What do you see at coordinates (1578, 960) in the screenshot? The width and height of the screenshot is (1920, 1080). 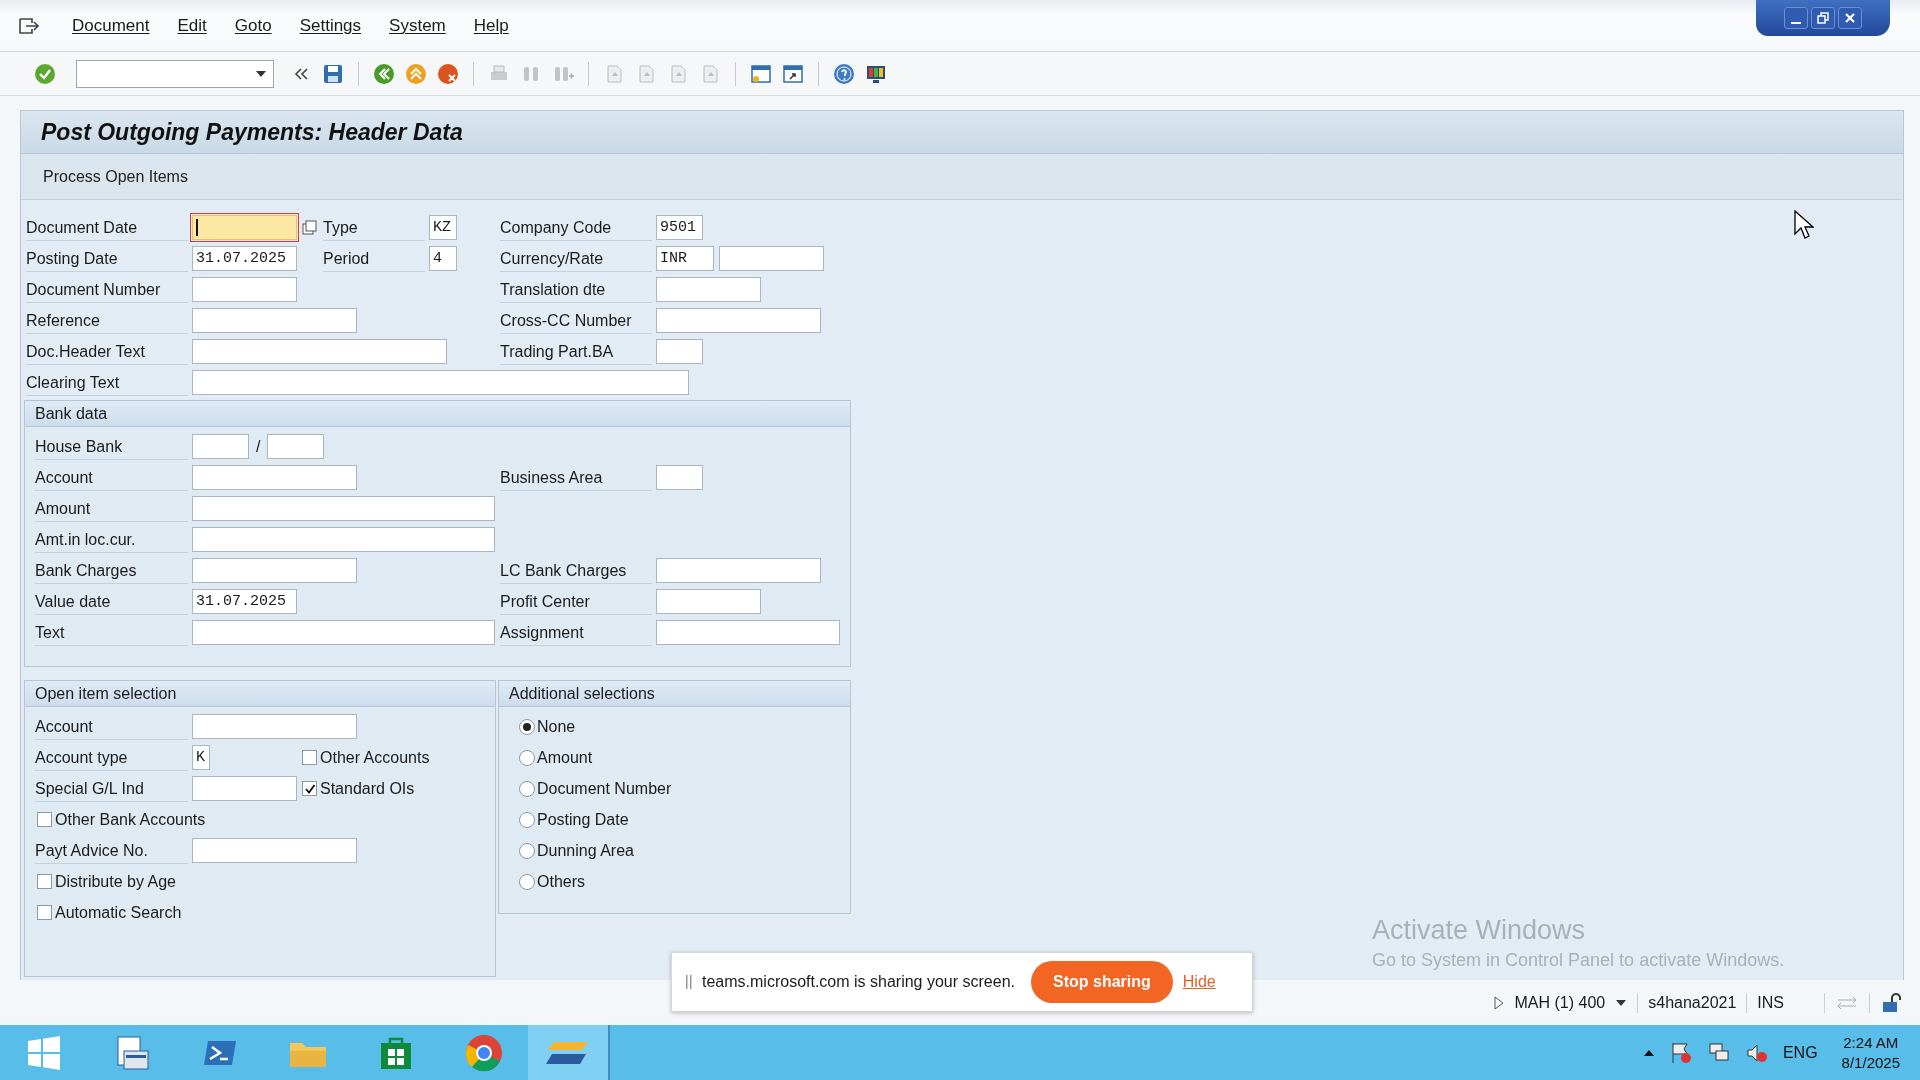 I see `activation-text: Go to System in Control Panel to activate Windows.` at bounding box center [1578, 960].